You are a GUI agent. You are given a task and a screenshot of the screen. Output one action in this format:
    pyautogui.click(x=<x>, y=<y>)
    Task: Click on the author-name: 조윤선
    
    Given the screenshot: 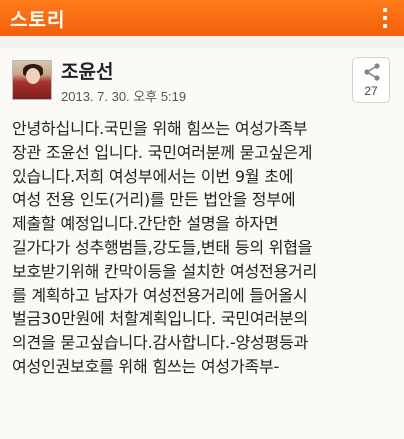 What is the action you would take?
    pyautogui.click(x=87, y=70)
    